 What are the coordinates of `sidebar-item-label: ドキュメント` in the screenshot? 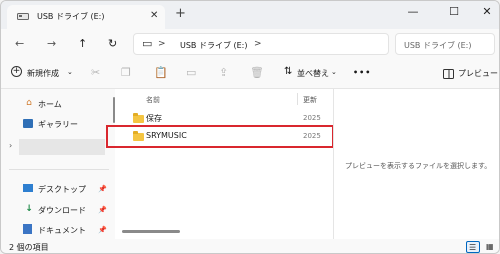 It's located at (62, 230).